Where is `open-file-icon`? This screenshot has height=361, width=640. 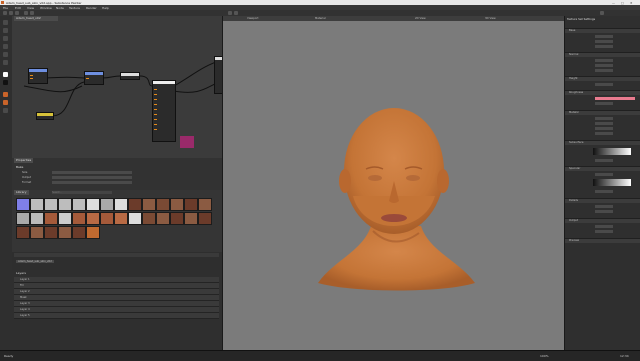 open-file-icon is located at coordinates (11, 13).